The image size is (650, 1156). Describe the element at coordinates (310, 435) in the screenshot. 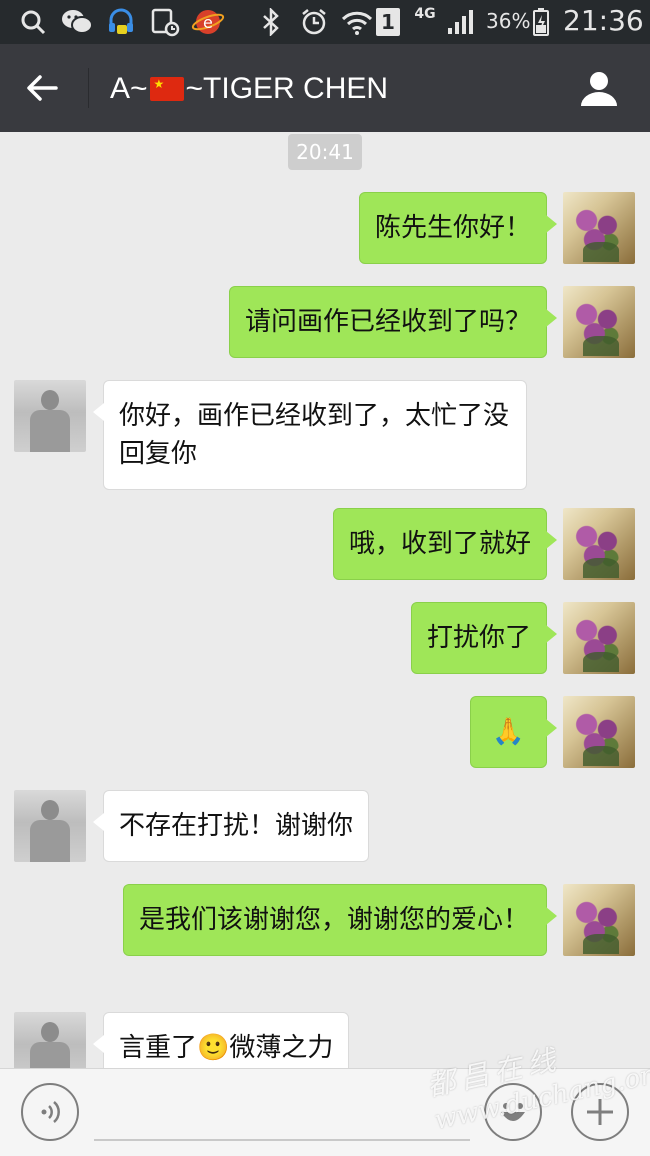

I see `message-bubble: 你好，画作已经收到了，太忙了没回复你` at that location.